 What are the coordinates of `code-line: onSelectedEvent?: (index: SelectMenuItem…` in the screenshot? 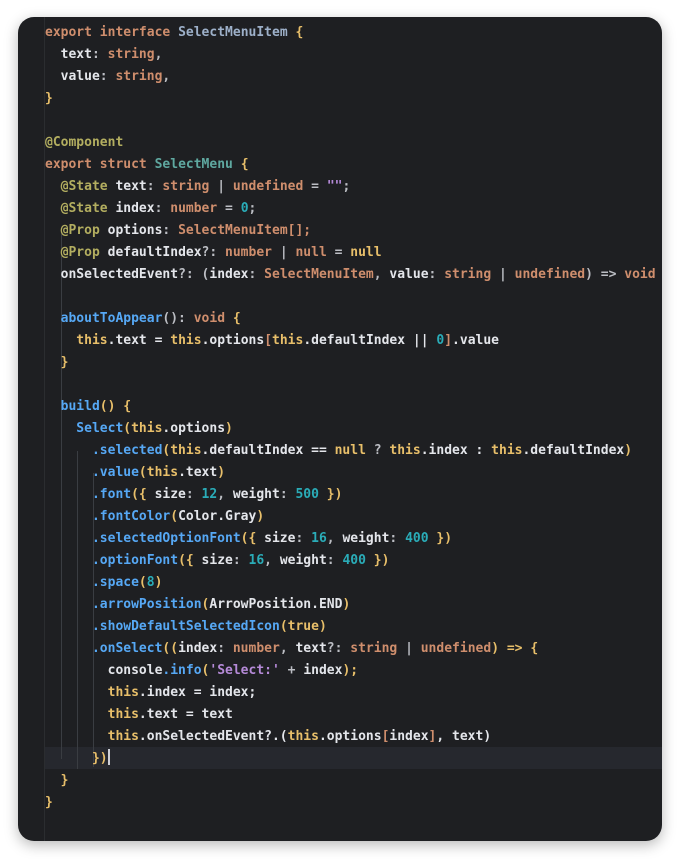 It's located at (350, 275).